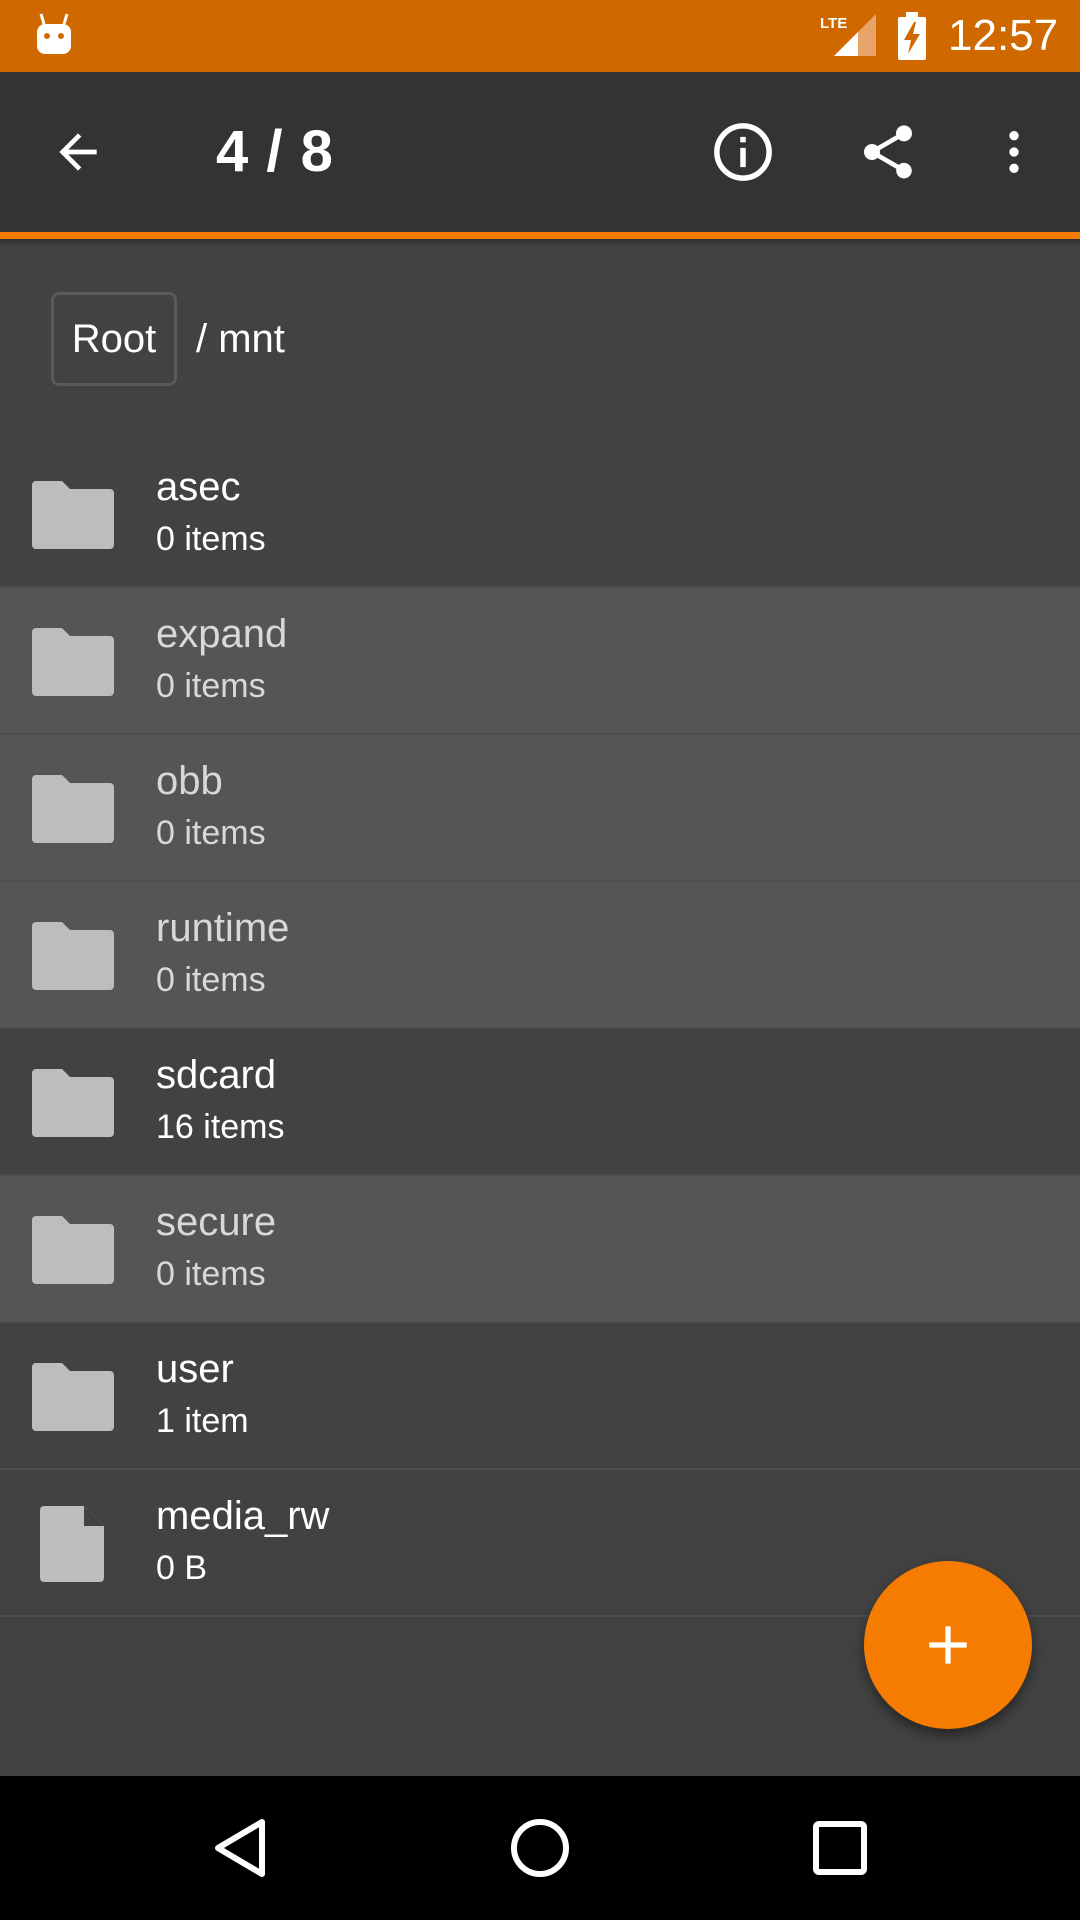 The image size is (1080, 1920). I want to click on nav-recents-icon, so click(840, 1848).